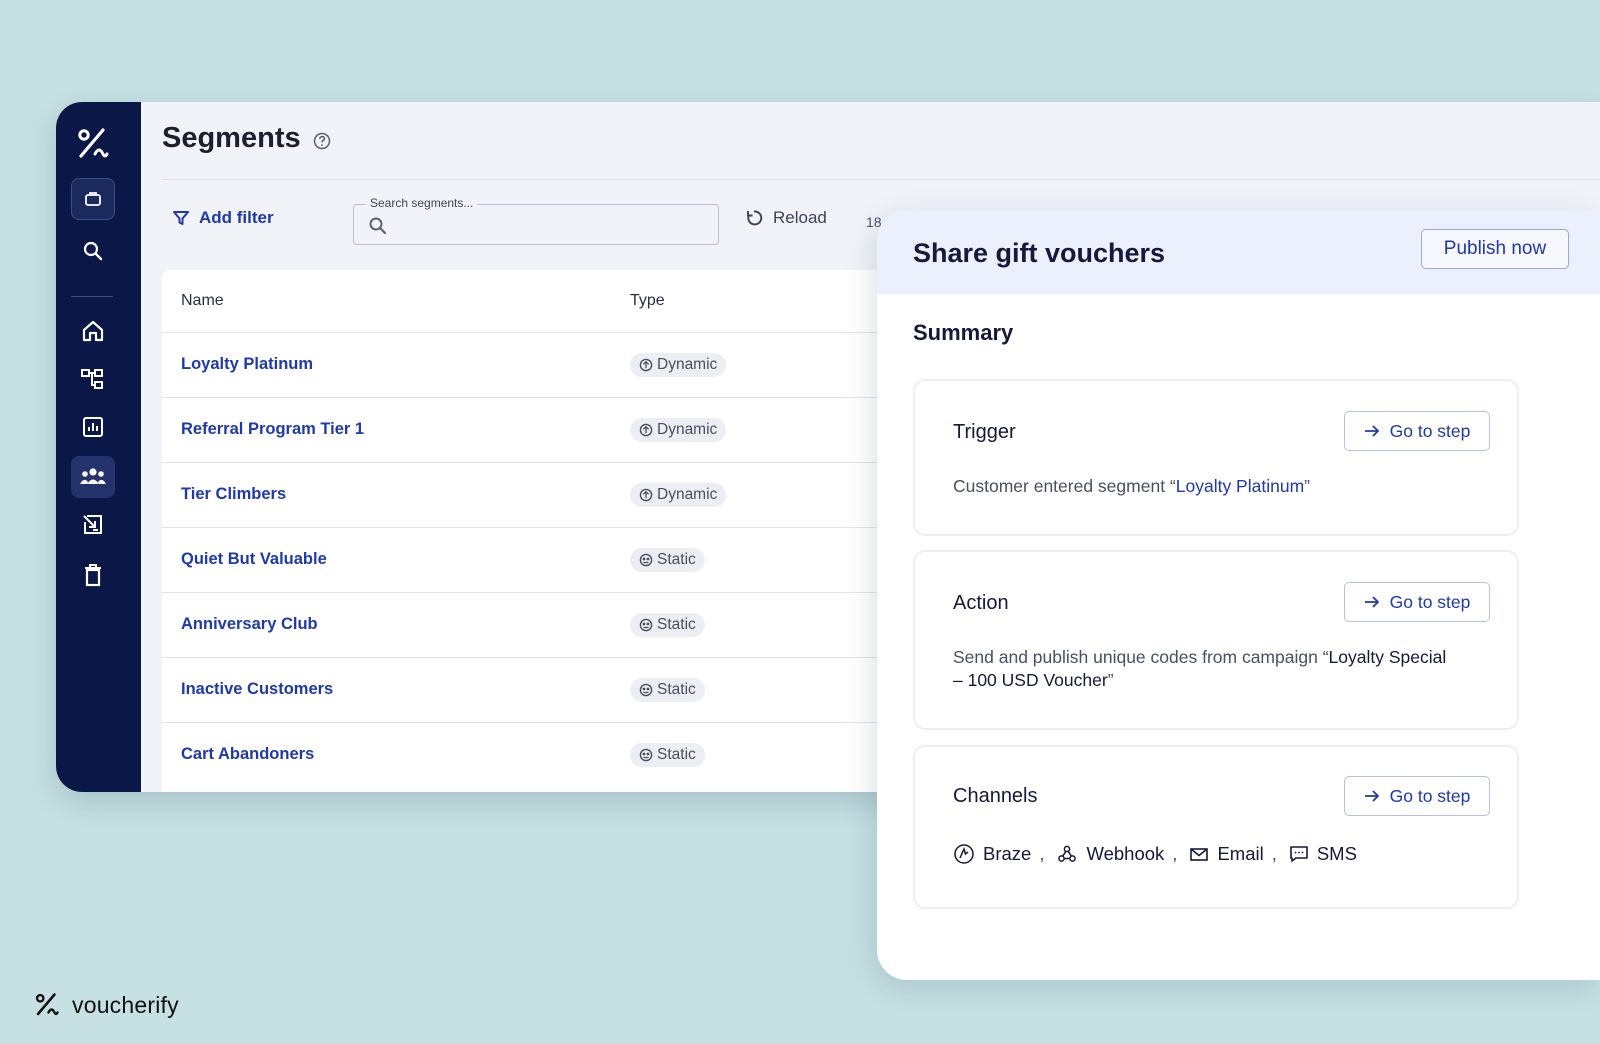  Describe the element at coordinates (964, 854) in the screenshot. I see `braze-icon` at that location.